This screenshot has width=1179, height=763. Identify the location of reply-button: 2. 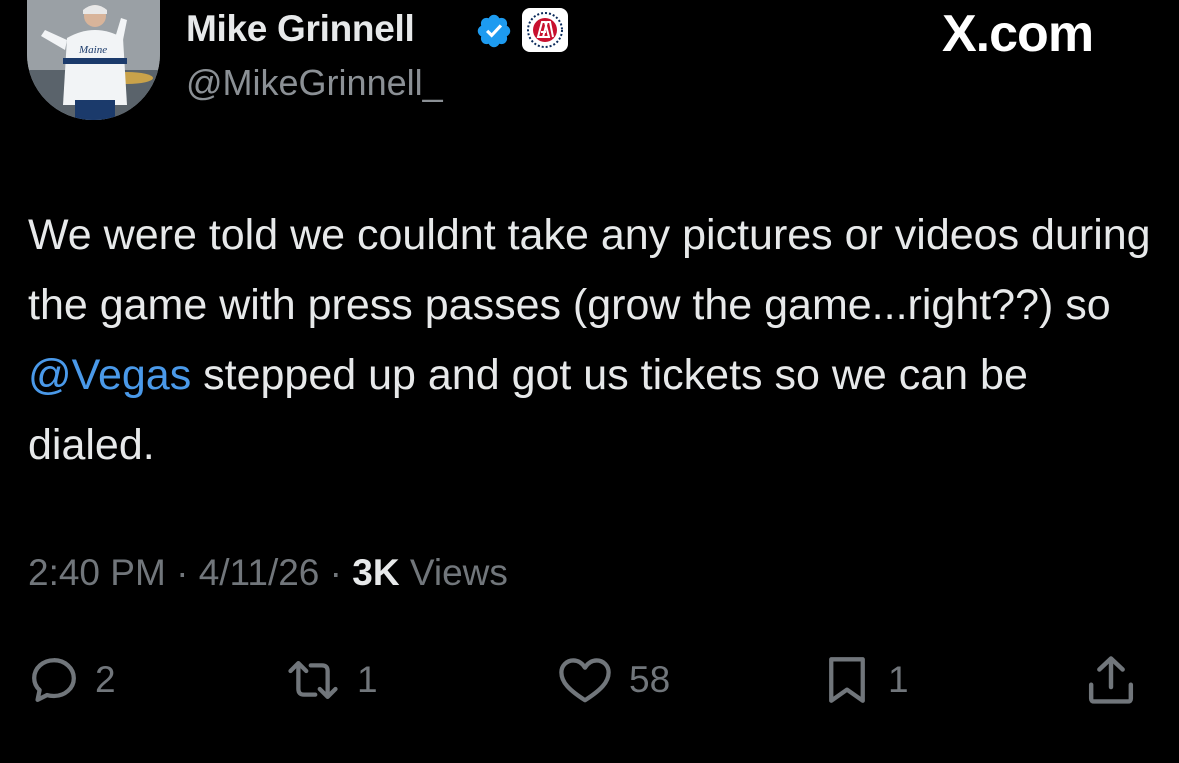
(71, 680).